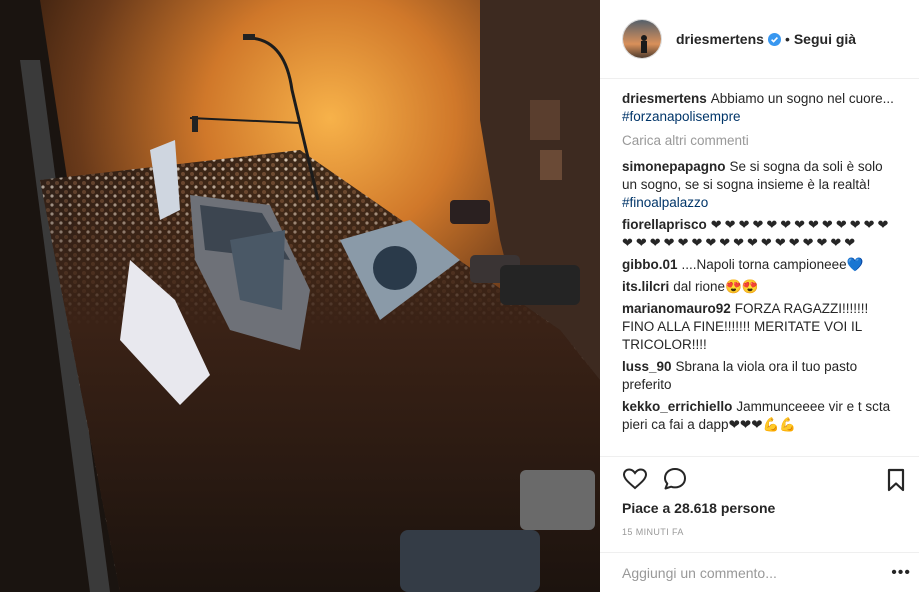 Image resolution: width=919 pixels, height=592 pixels. I want to click on comment-item: its.lilcri dal rione😍😍, so click(759, 287).